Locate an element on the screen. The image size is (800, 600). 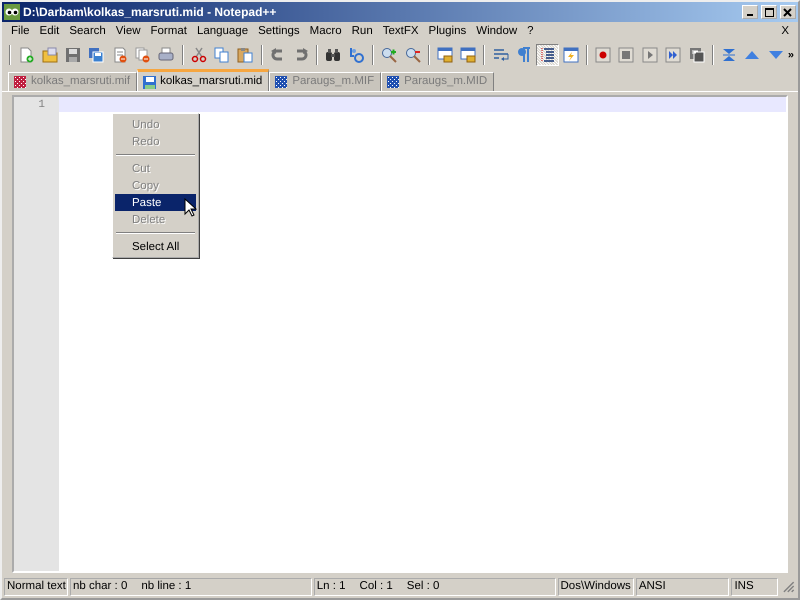
close-button is located at coordinates (788, 12).